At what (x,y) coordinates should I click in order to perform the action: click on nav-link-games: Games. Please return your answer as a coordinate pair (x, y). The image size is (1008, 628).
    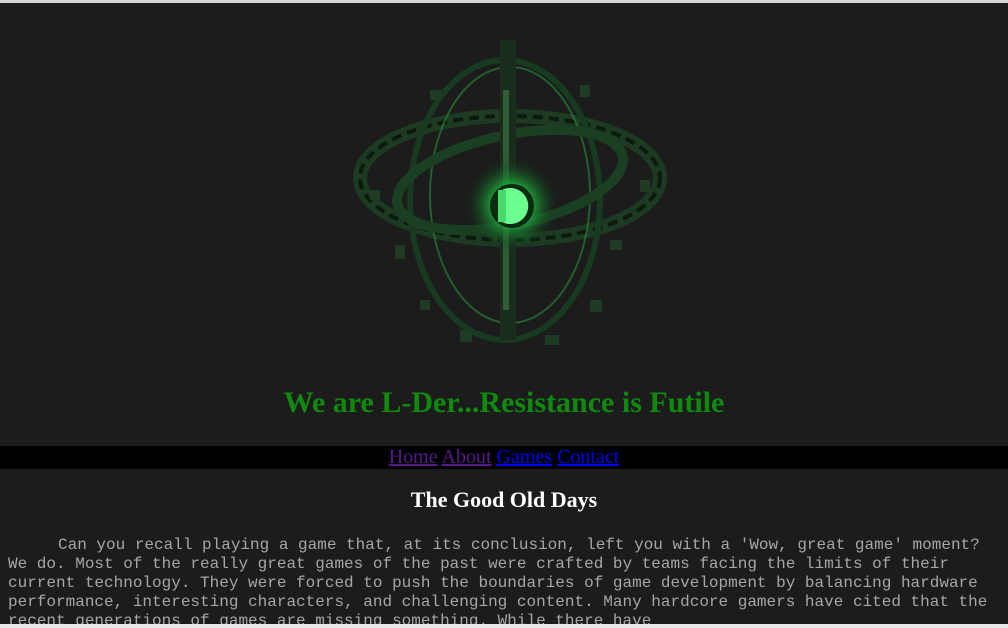
    Looking at the image, I should click on (525, 457).